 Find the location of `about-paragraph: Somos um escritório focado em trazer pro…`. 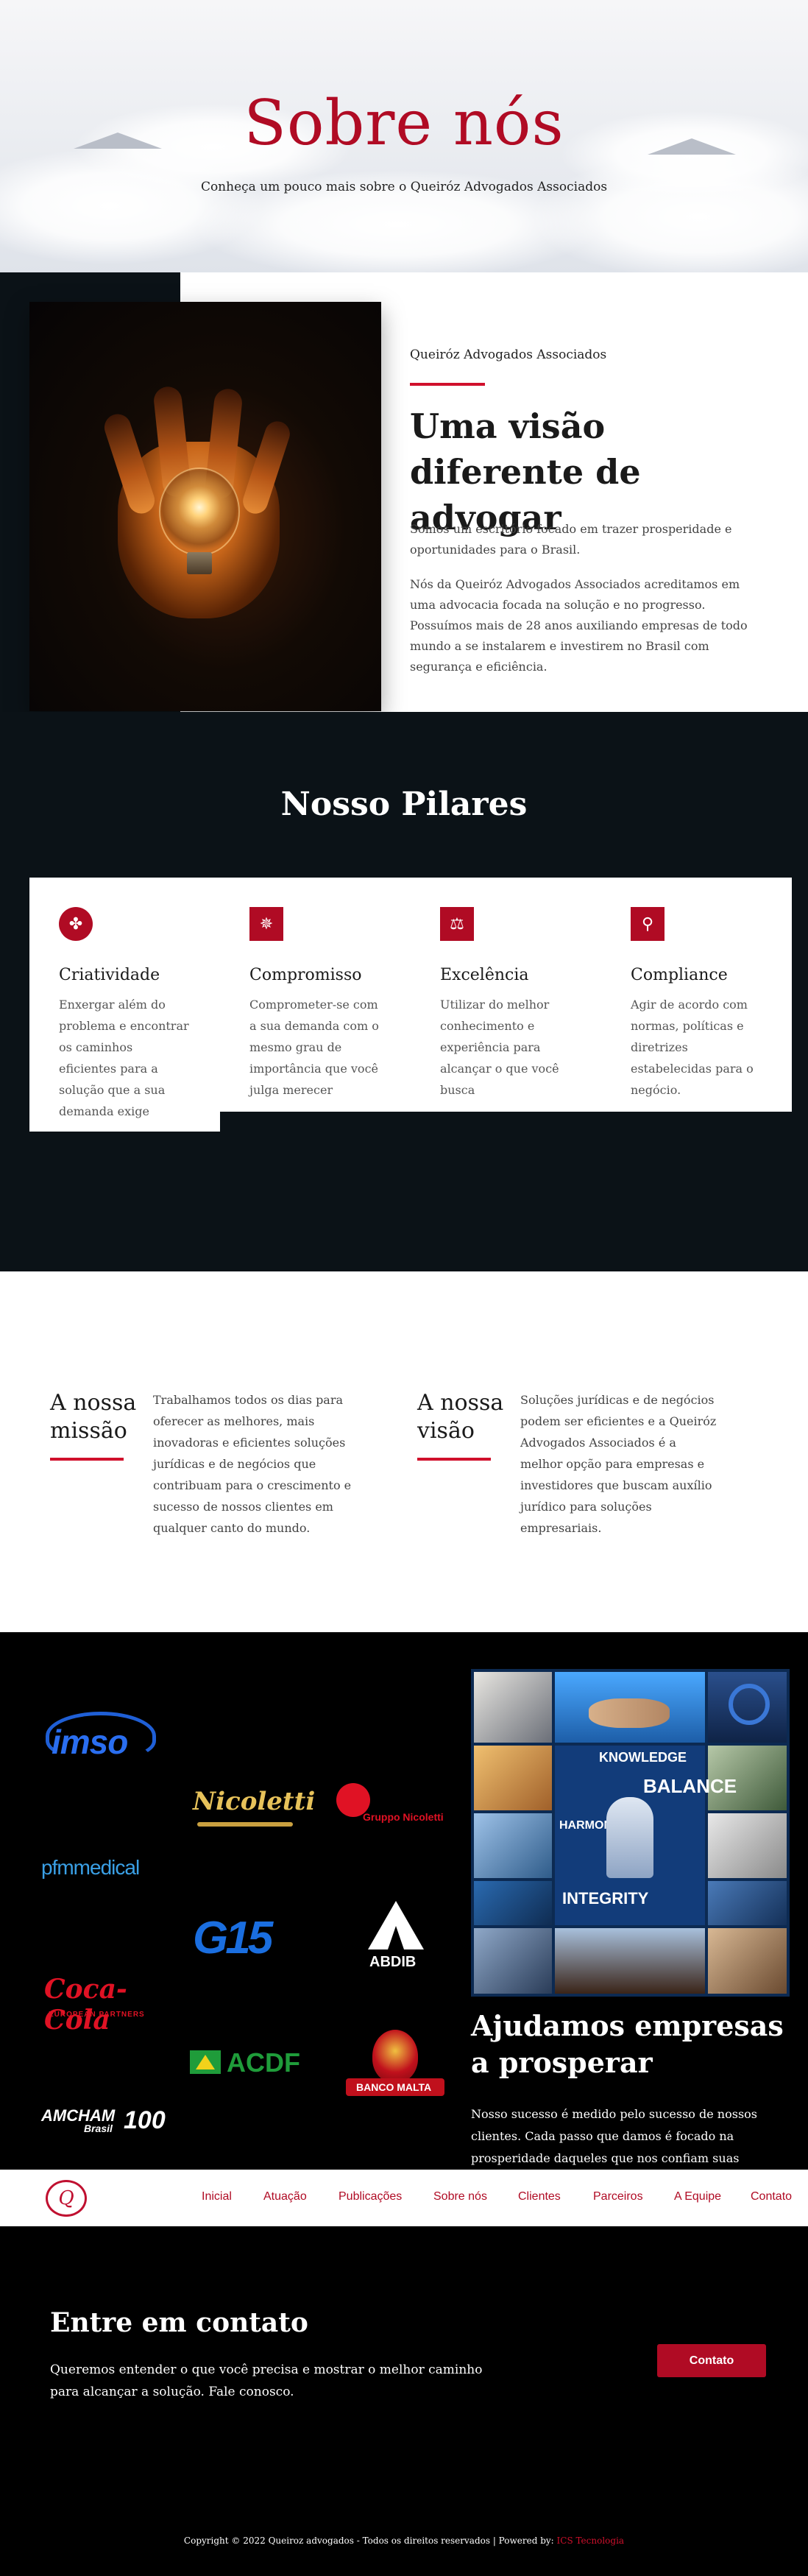

about-paragraph: Somos um escritório focado em trazer pro… is located at coordinates (571, 539).